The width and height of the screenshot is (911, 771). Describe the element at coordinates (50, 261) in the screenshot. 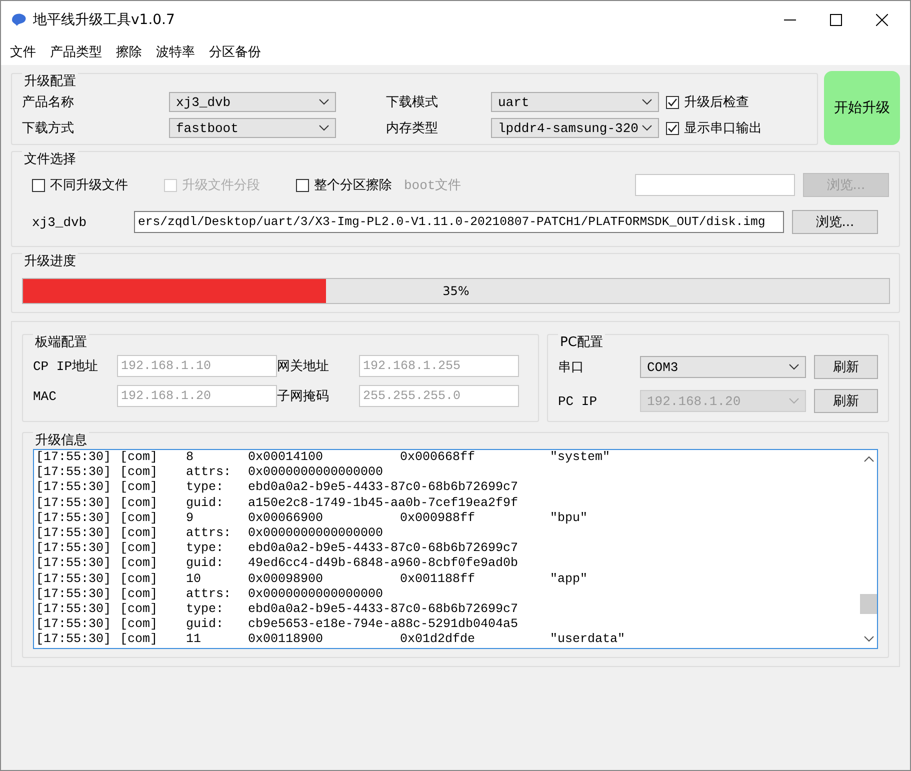

I see `group-title: 升级进度` at that location.